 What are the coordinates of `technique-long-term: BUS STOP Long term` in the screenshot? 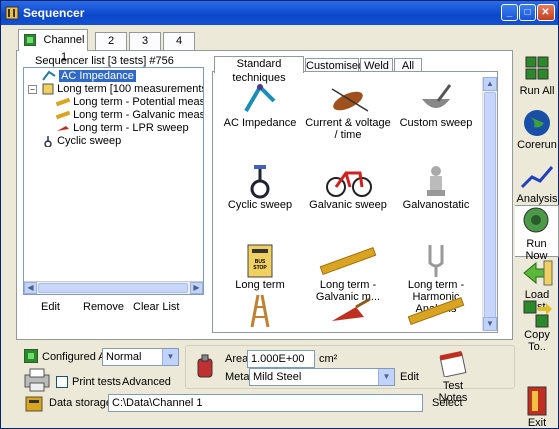 It's located at (260, 267).